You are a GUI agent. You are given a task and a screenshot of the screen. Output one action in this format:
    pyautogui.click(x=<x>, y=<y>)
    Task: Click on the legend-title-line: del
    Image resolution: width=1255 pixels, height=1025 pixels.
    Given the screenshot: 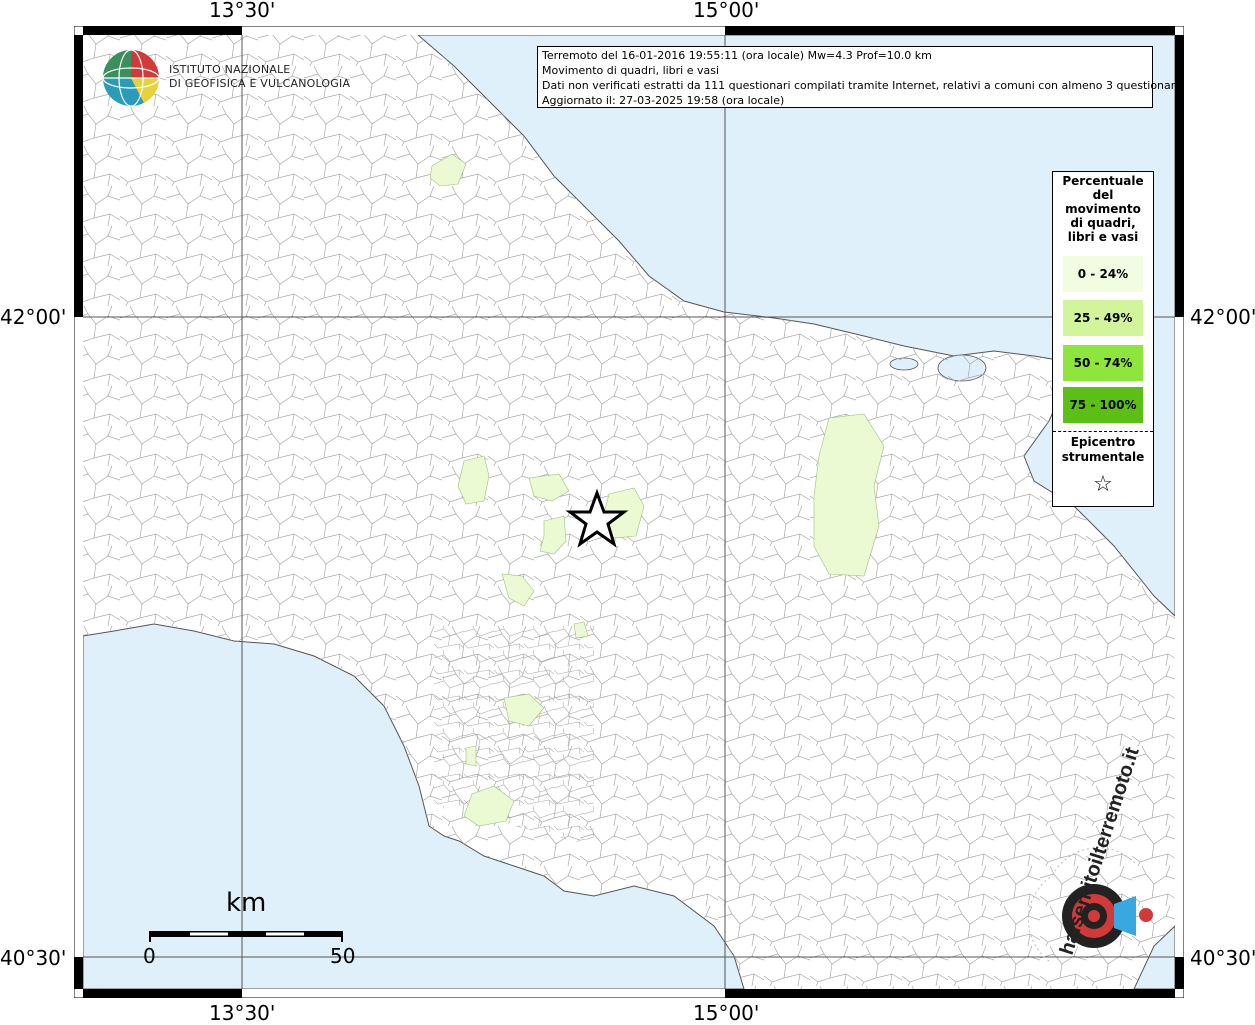 What is the action you would take?
    pyautogui.click(x=1103, y=195)
    